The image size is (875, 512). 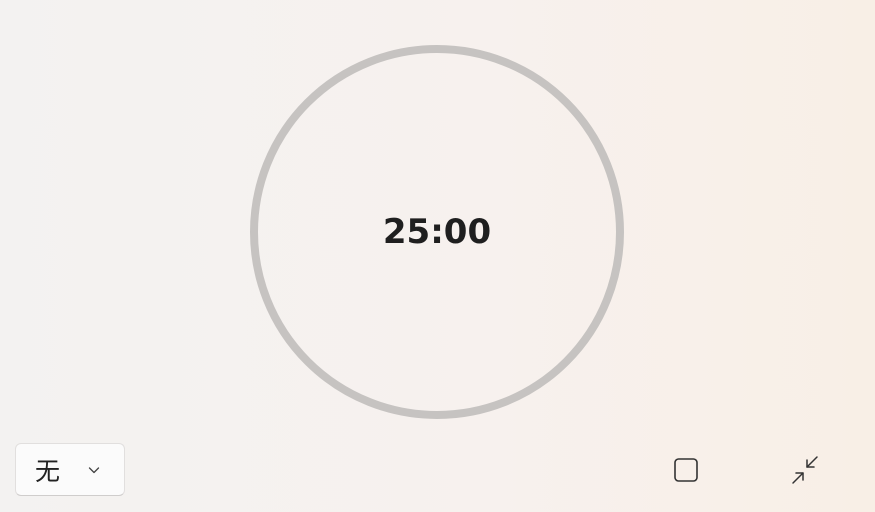 I want to click on chevron-down-icon, so click(x=94, y=470).